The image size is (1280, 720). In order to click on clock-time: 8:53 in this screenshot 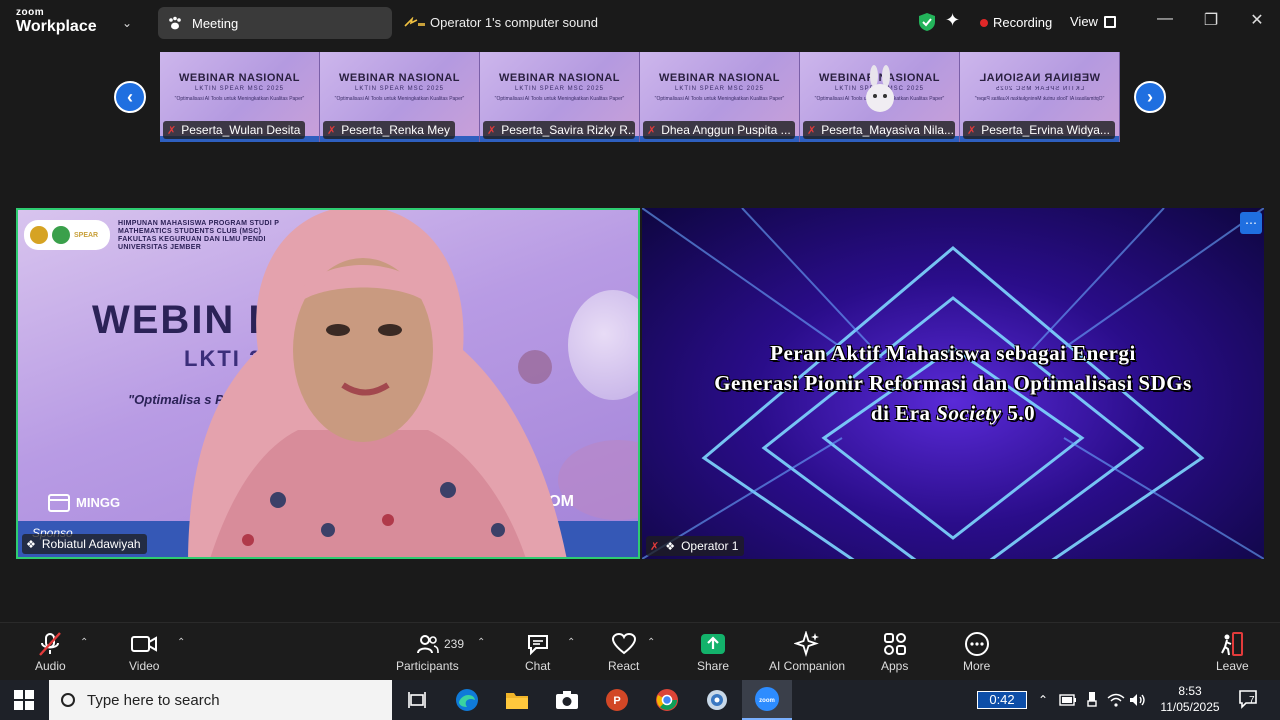, I will do `click(1190, 691)`.